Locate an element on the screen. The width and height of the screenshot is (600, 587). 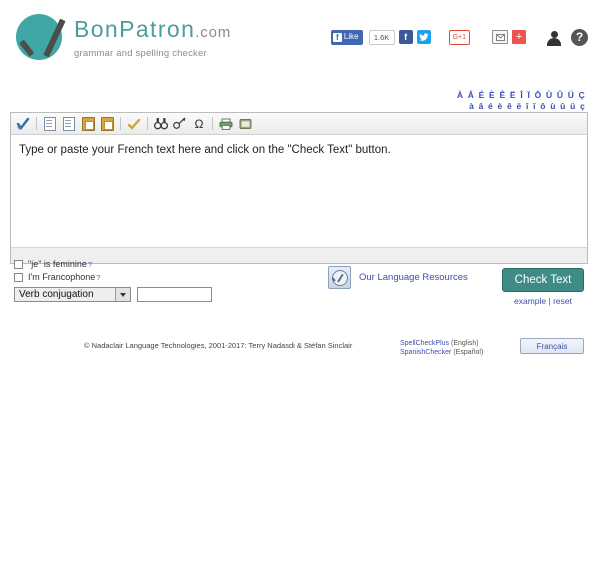
im-francophone-label: I'm Francophone is located at coordinates (62, 277).